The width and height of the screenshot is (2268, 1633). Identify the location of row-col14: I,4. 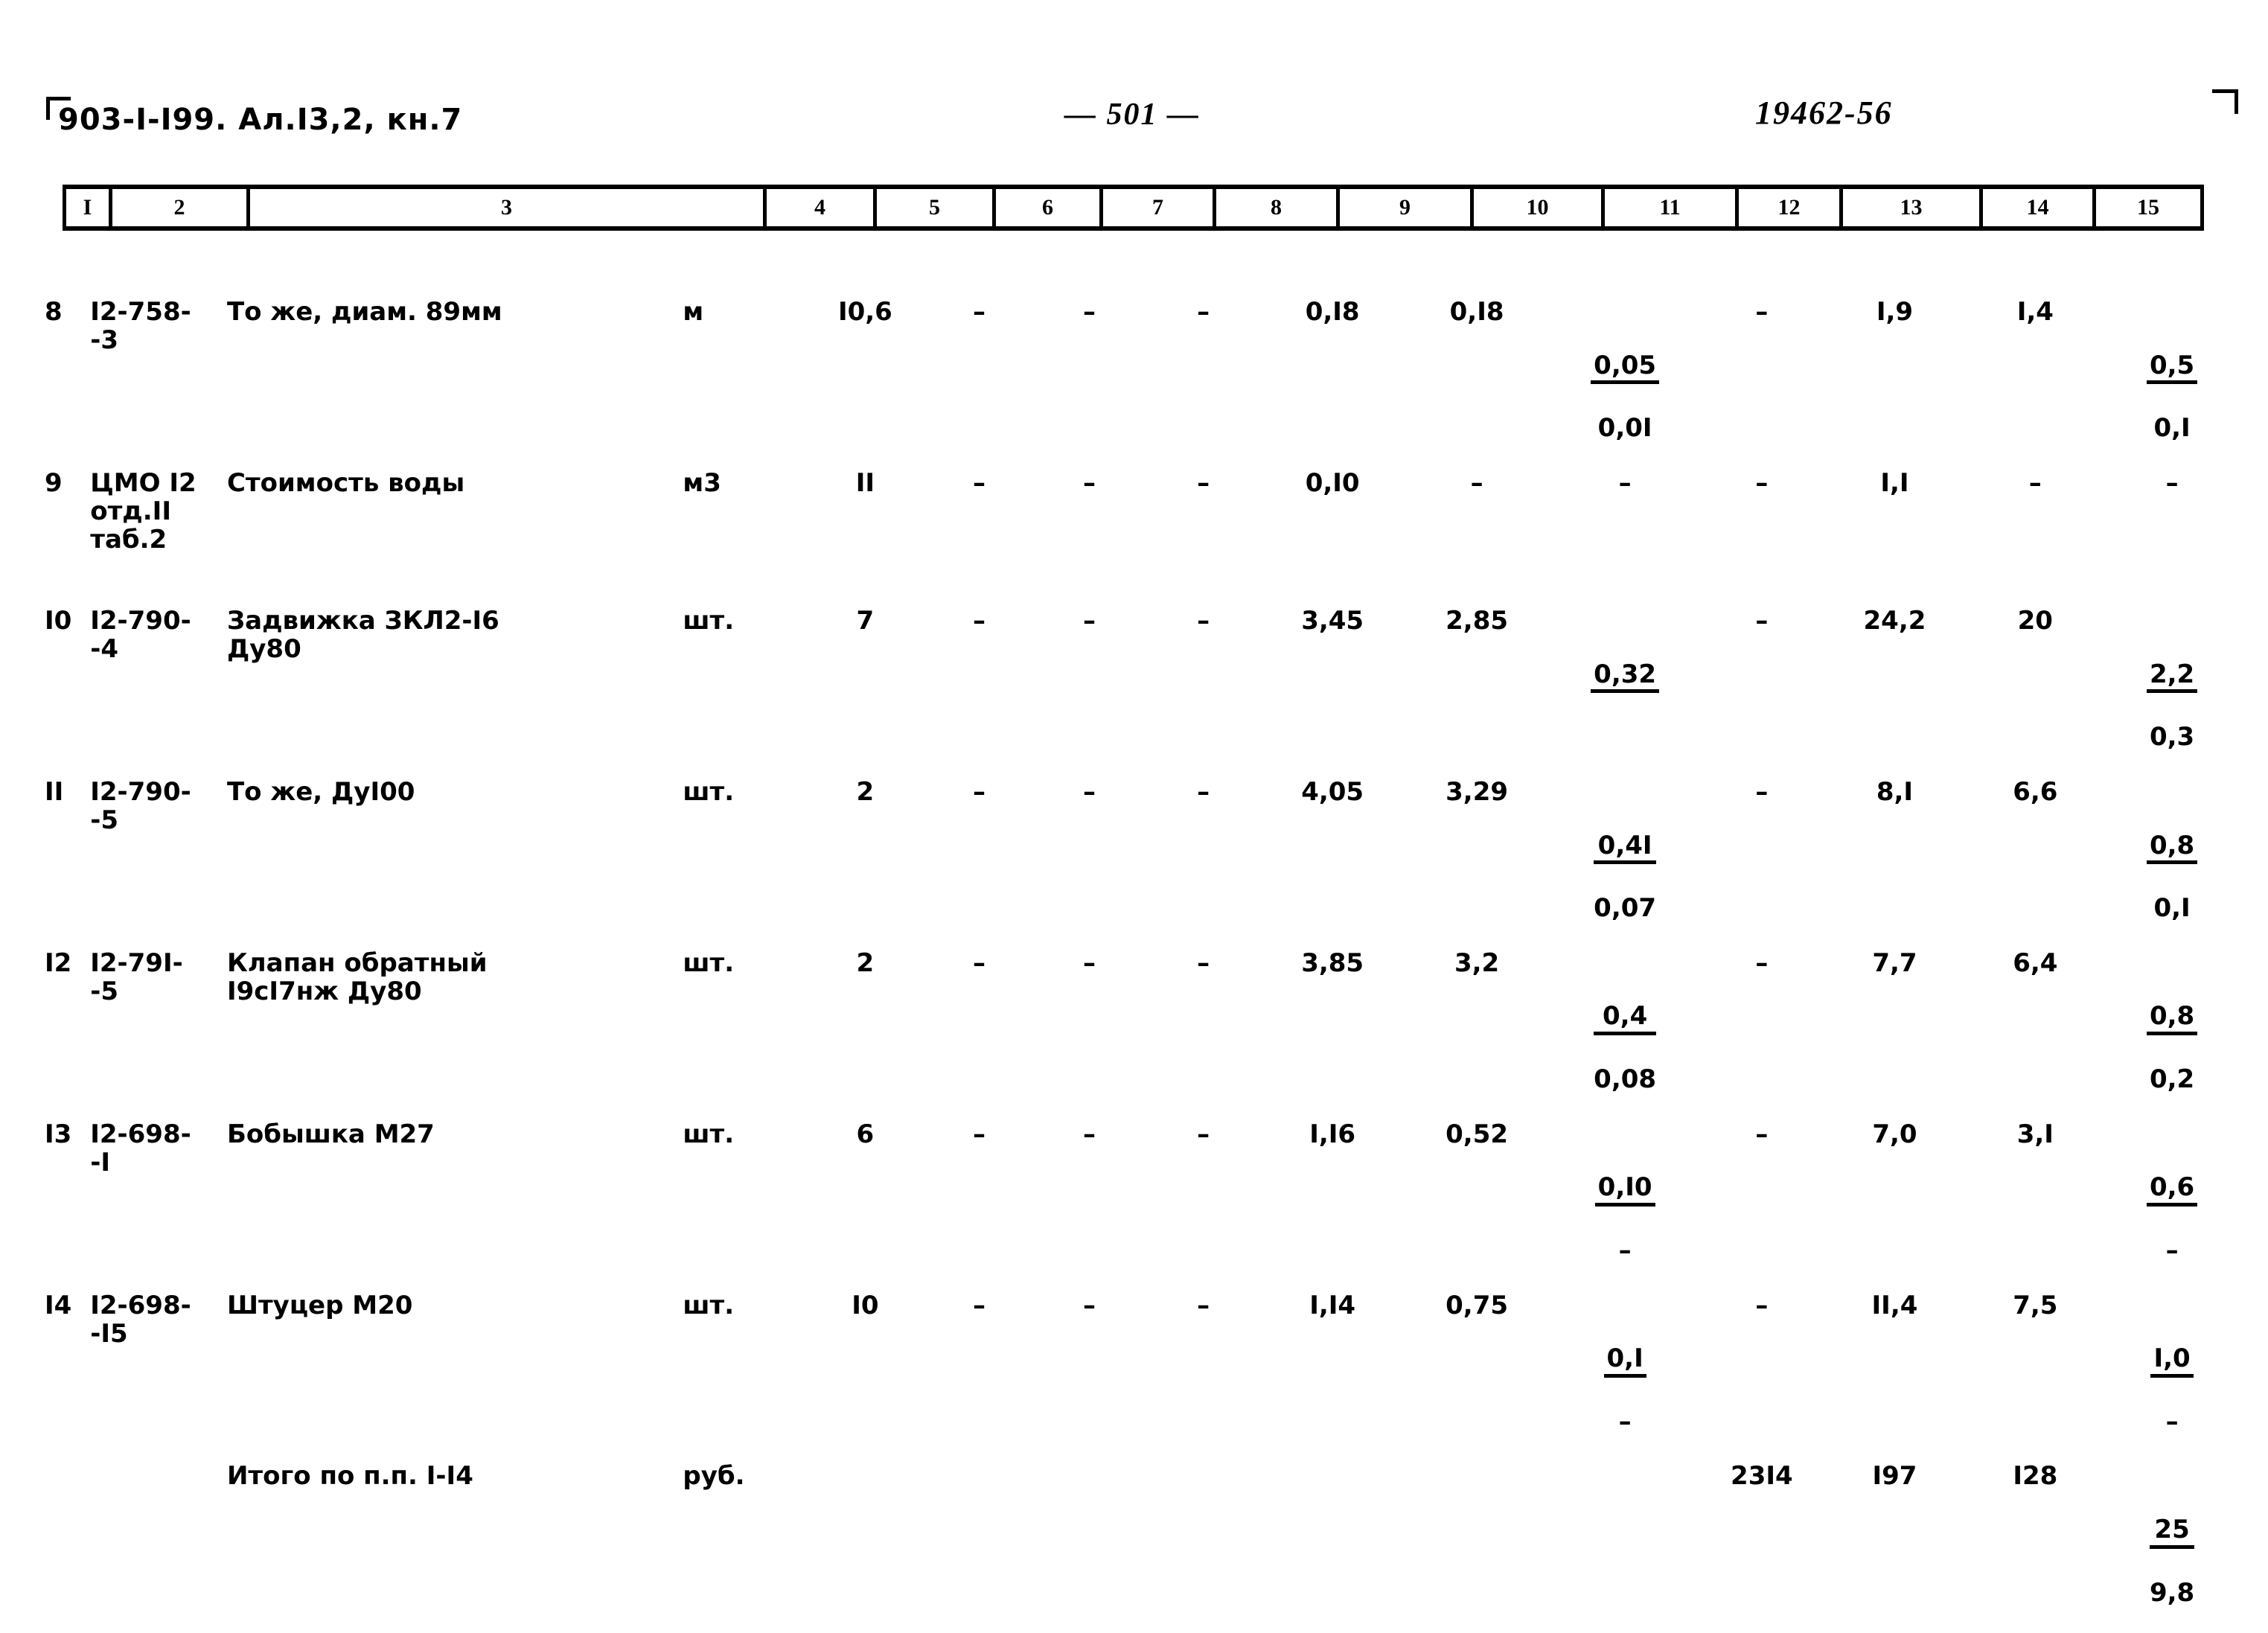
(2035, 312).